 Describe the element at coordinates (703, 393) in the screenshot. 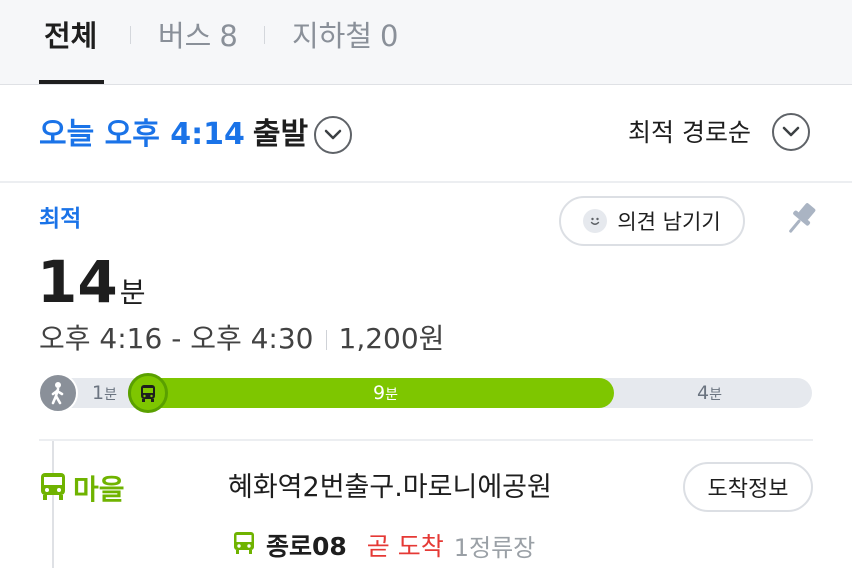

I see `segment-minutes: 4` at that location.